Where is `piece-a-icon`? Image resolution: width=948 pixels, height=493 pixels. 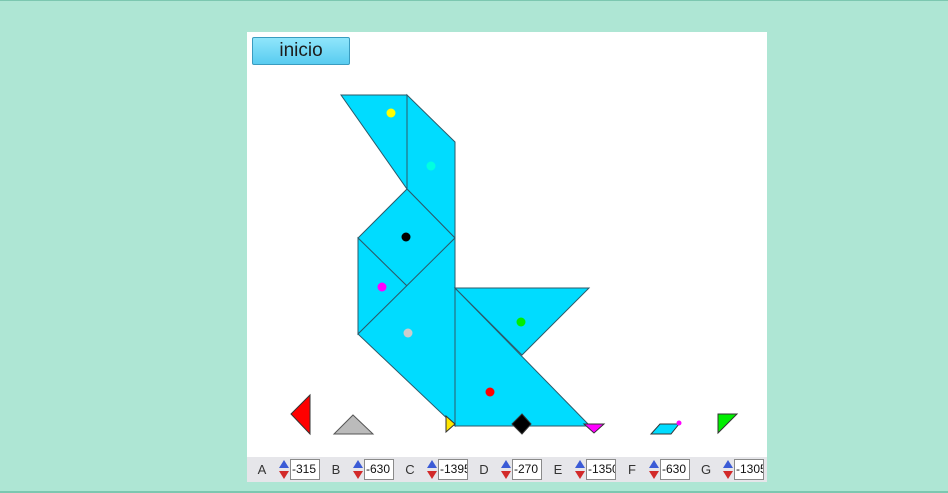 piece-a-icon is located at coordinates (300, 414).